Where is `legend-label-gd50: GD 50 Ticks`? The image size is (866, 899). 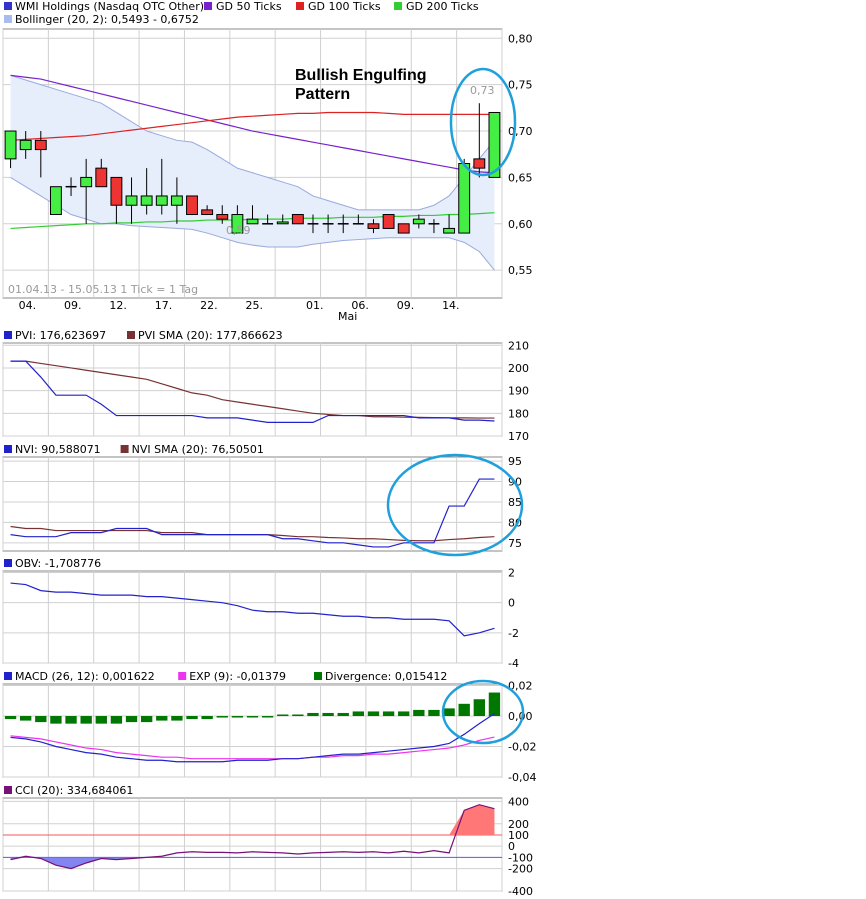
legend-label-gd50: GD 50 Ticks is located at coordinates (249, 6).